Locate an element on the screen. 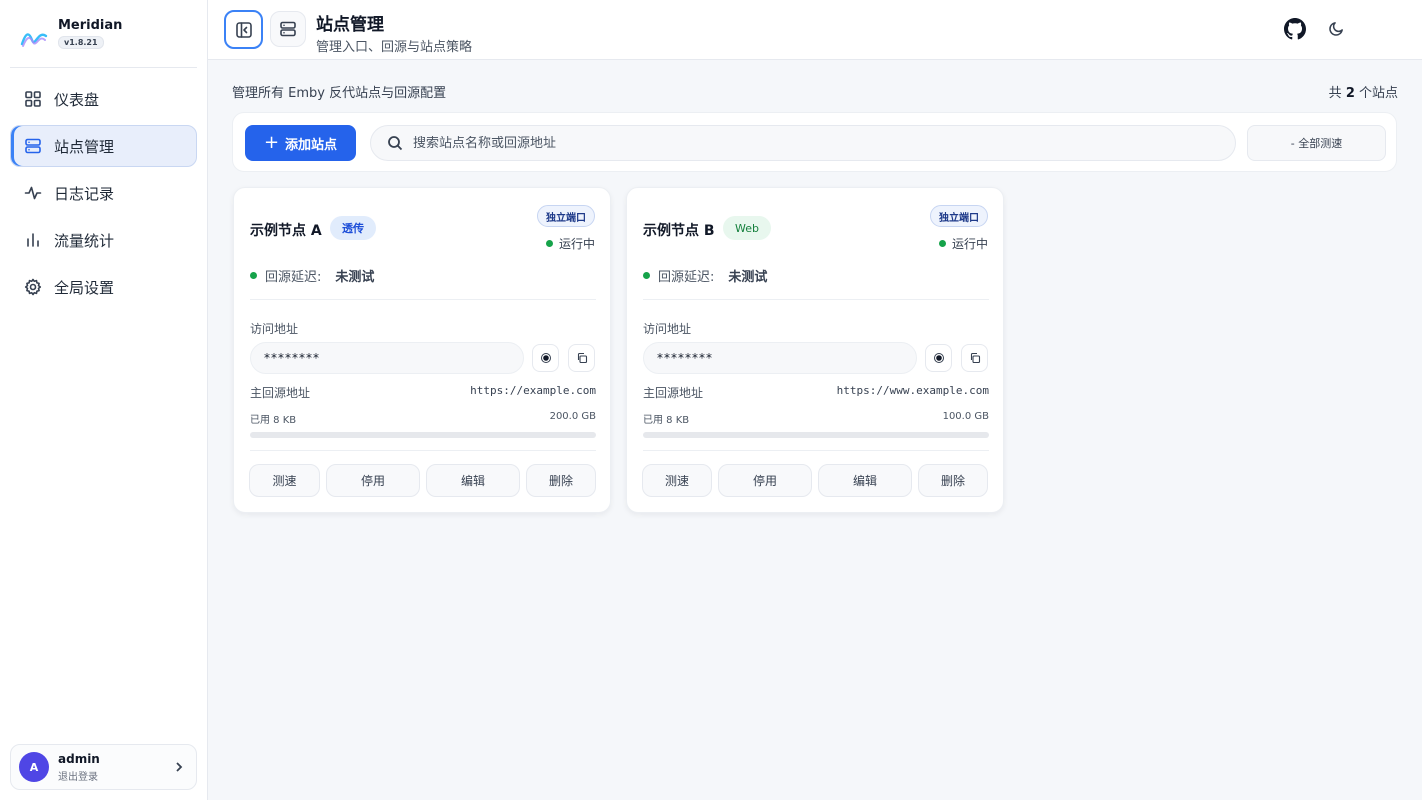 The height and width of the screenshot is (800, 1422). site-name: 示例节点 B is located at coordinates (679, 231).